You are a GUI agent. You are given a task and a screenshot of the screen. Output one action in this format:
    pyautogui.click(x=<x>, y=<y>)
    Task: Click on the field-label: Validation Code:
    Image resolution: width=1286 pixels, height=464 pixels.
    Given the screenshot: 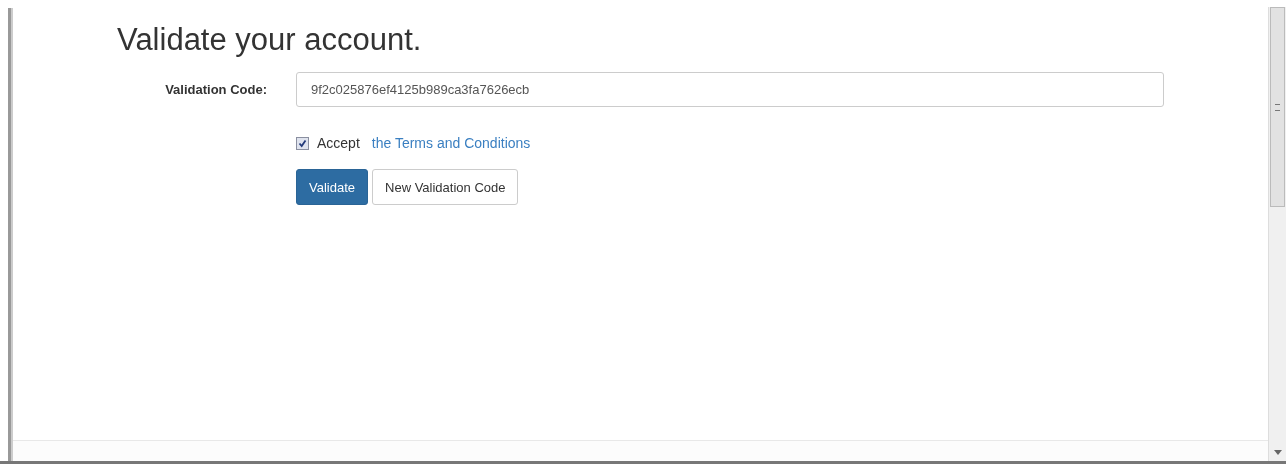 What is the action you would take?
    pyautogui.click(x=215, y=89)
    